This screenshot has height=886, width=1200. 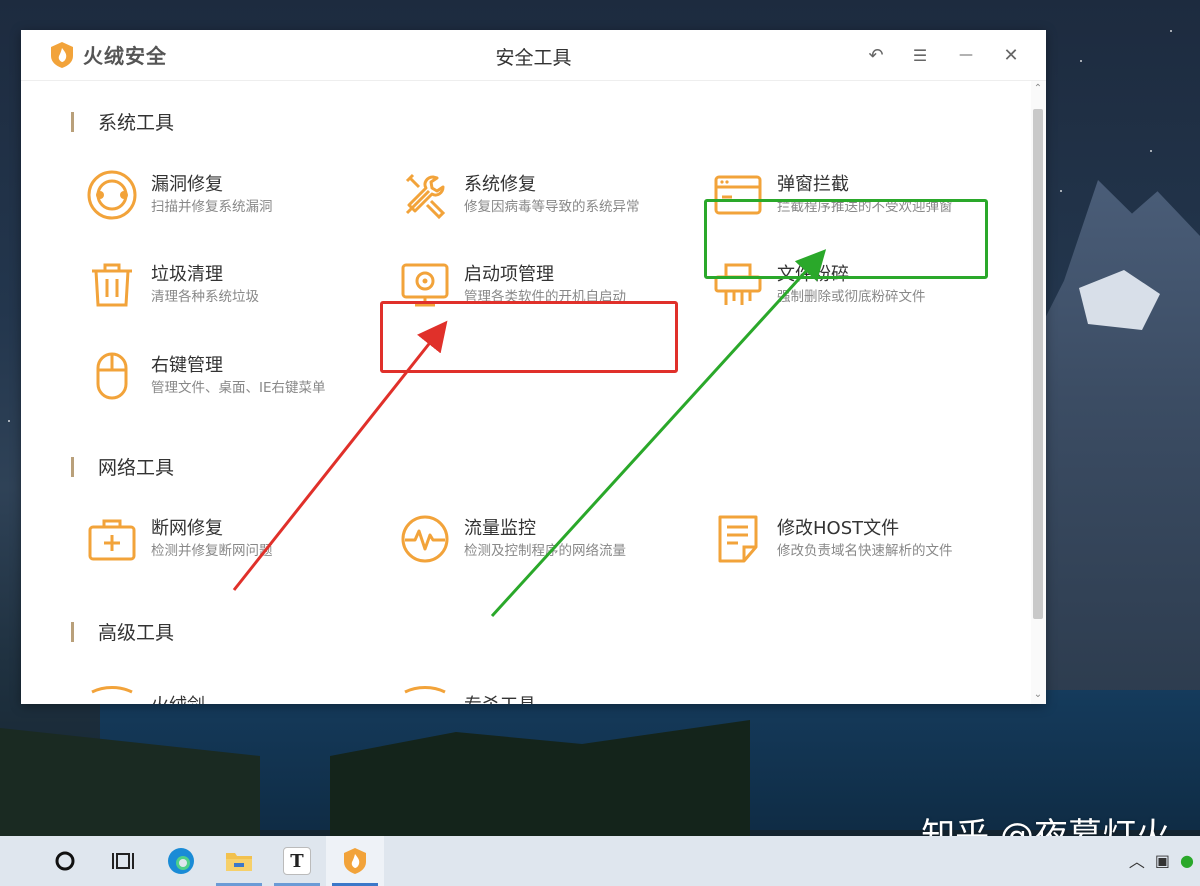 What do you see at coordinates (532, 539) in the screenshot?
I see `tool-traffic-monitor: 流量监控 检测及控制程序的网络流量` at bounding box center [532, 539].